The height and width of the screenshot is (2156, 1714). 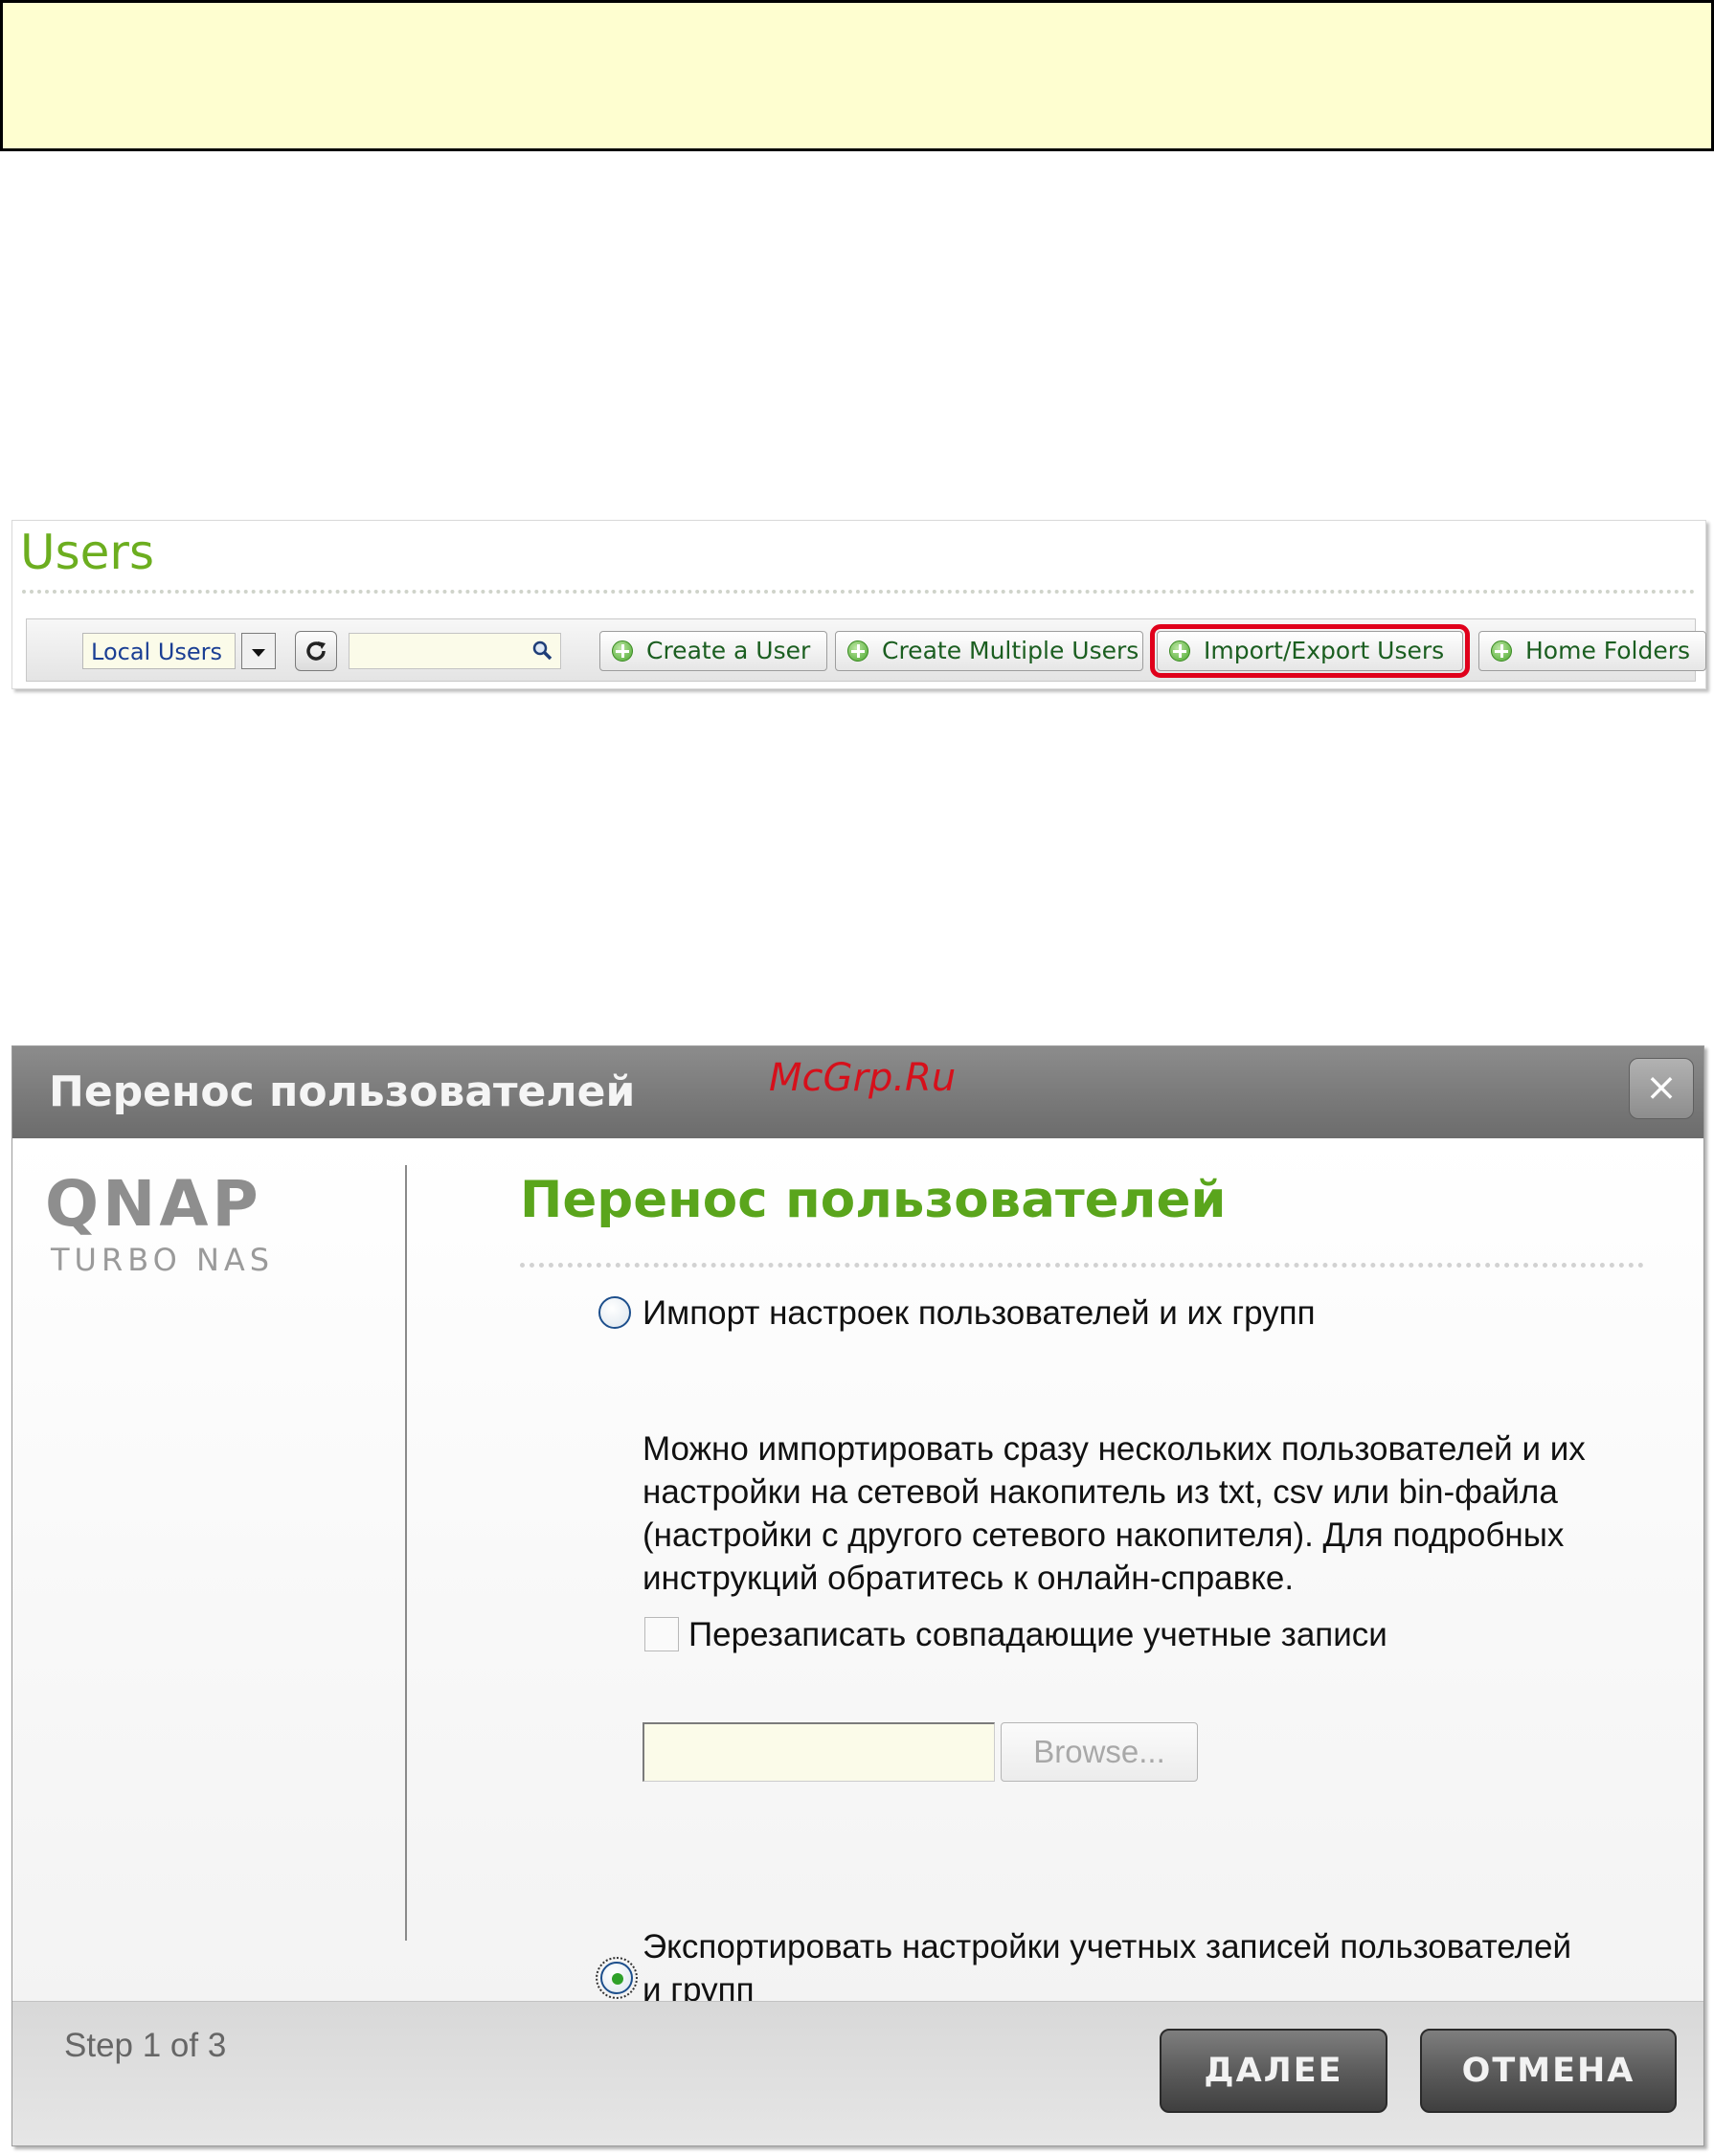 I want to click on create-multiple-users-button: Create Multiple Users, so click(x=989, y=651).